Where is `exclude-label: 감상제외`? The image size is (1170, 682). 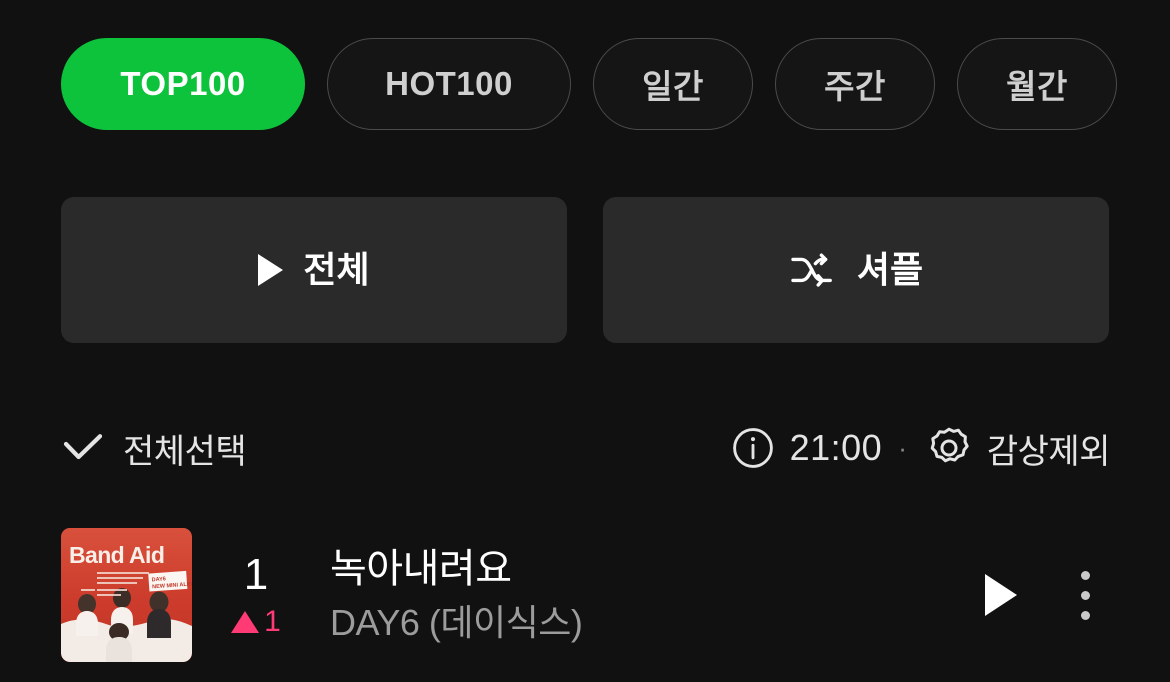 exclude-label: 감상제외 is located at coordinates (1048, 451).